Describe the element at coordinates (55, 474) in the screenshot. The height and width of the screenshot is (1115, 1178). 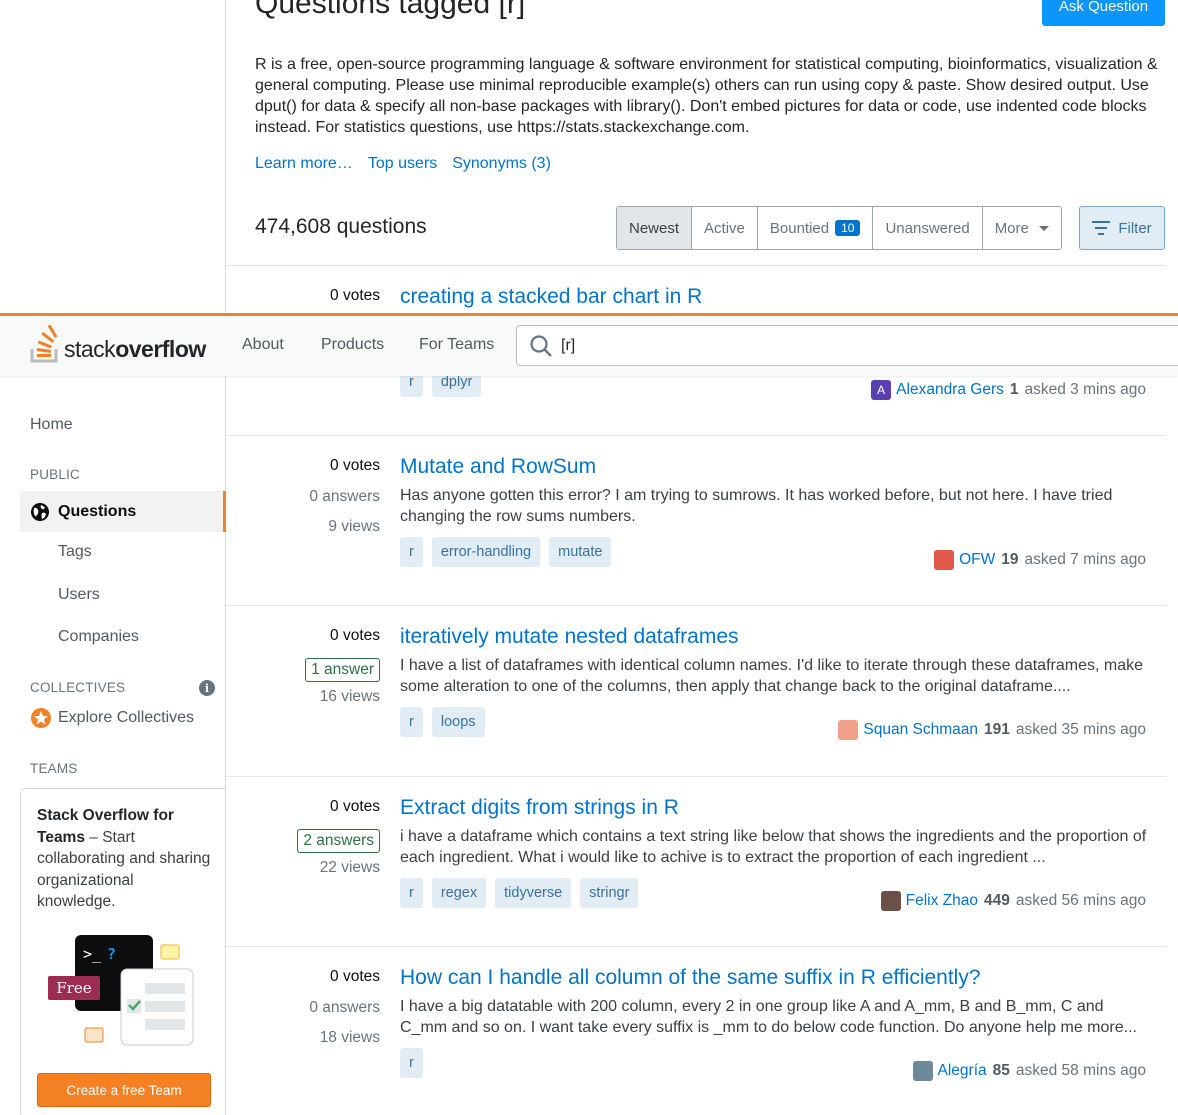
I see `sidebar-section-public: PUBLIC` at that location.